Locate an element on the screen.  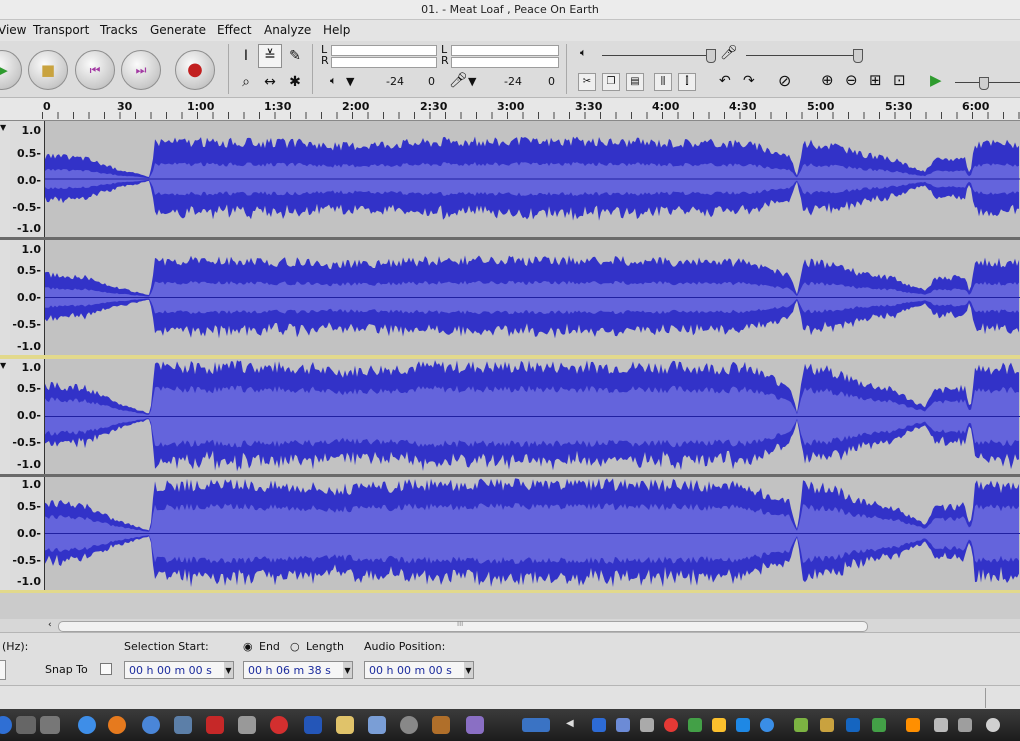
menu-generate: Generate is located at coordinates (178, 30).